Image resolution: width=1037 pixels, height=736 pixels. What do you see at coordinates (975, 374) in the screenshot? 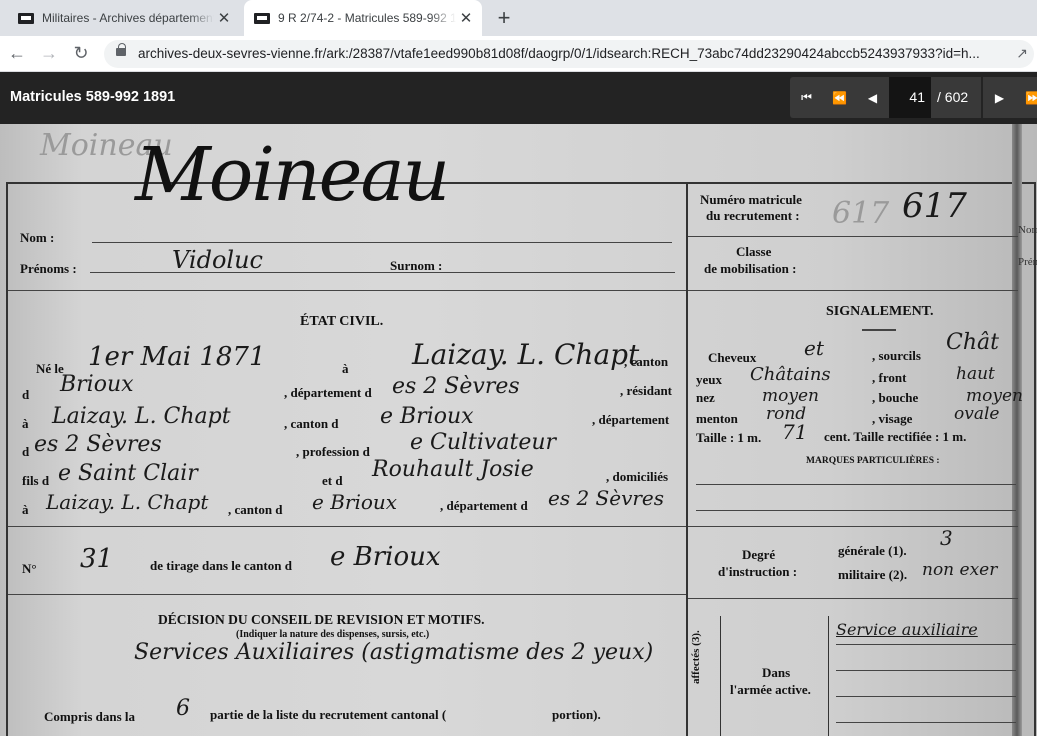
I see `front-value: haut` at bounding box center [975, 374].